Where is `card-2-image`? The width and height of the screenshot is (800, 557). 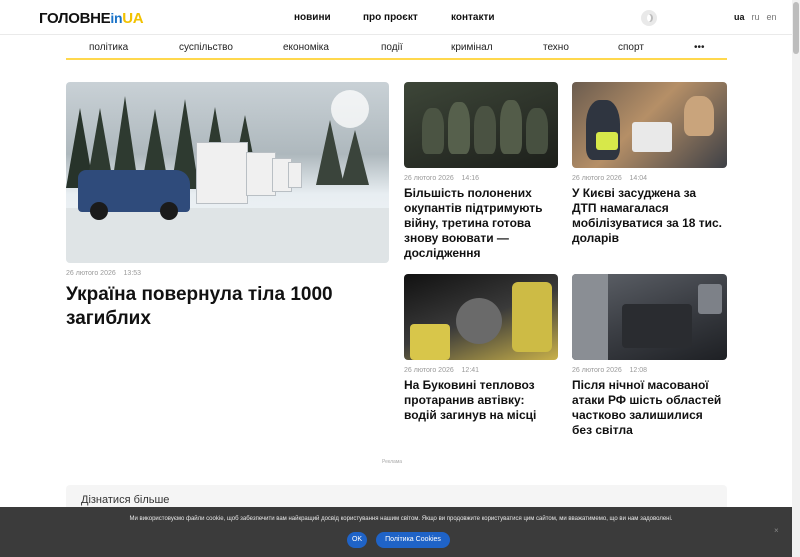
card-2-image is located at coordinates (649, 125).